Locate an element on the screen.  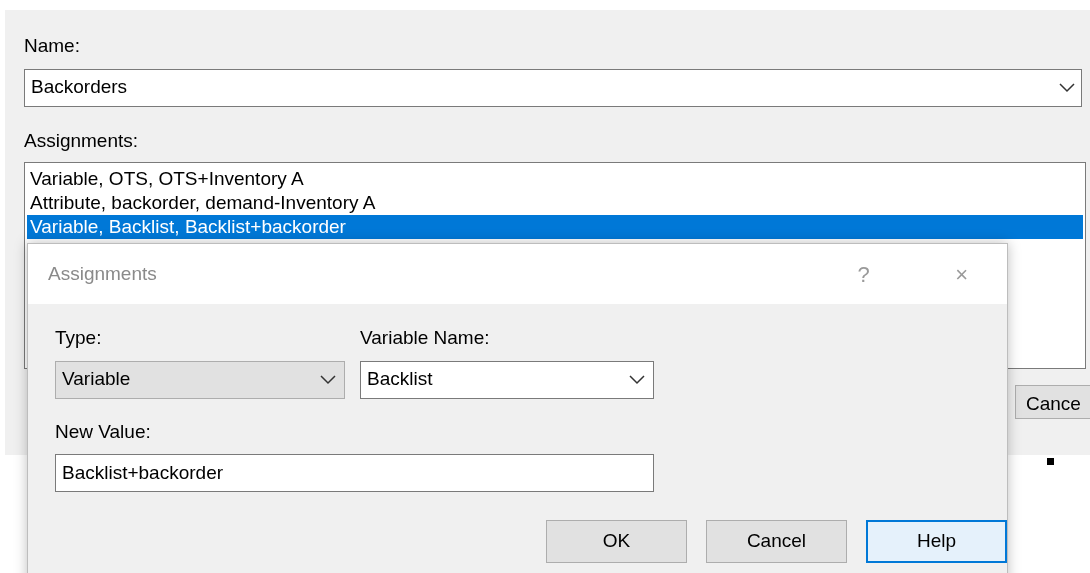
name-combobox: Backorders is located at coordinates (553, 87).